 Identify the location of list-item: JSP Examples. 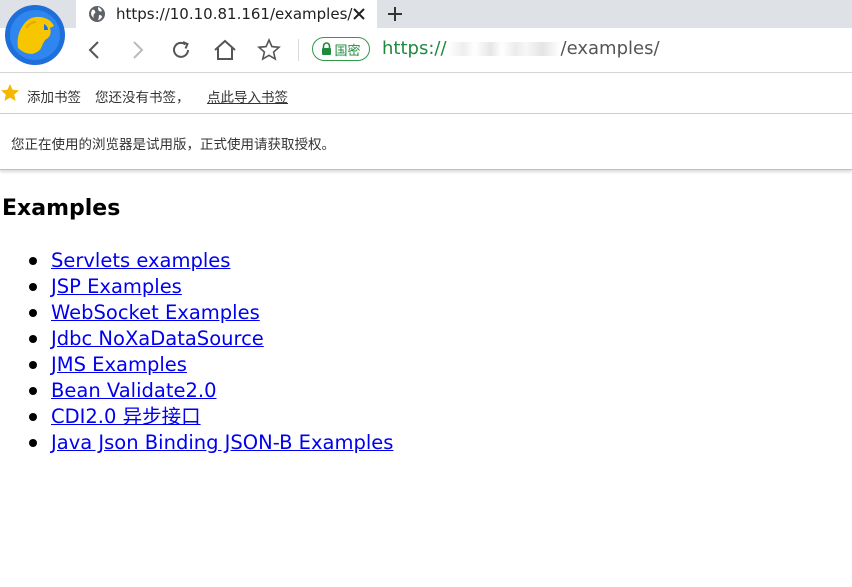
(196, 287).